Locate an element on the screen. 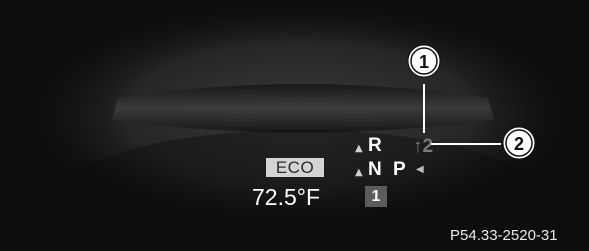 Image resolution: width=589 pixels, height=251 pixels. figure-reference-code: P54.33-2520-31 is located at coordinates (504, 235).